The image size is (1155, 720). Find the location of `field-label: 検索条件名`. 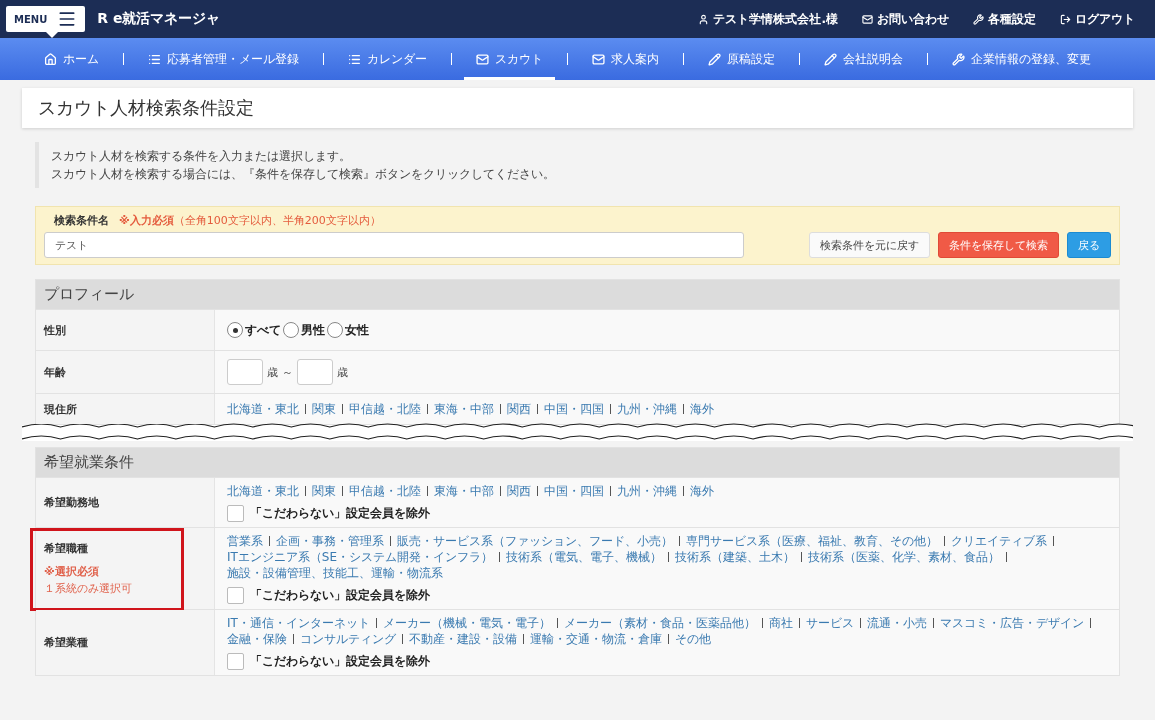

field-label: 検索条件名 is located at coordinates (81, 220).